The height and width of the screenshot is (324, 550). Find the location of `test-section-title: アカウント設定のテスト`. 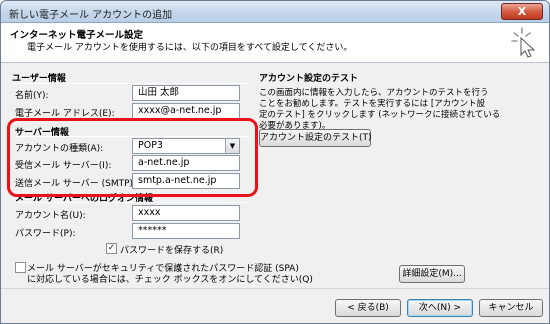

test-section-title: アカウント設定のテスト is located at coordinates (309, 79).